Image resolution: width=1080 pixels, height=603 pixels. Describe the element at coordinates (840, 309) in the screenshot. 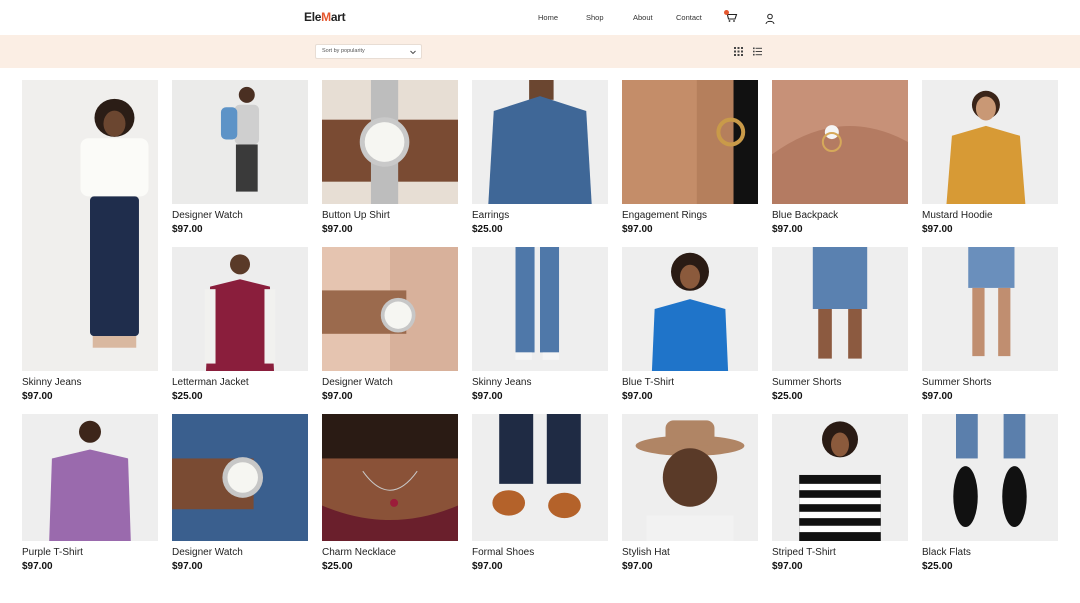

I see `product-image-legs-shorts` at that location.